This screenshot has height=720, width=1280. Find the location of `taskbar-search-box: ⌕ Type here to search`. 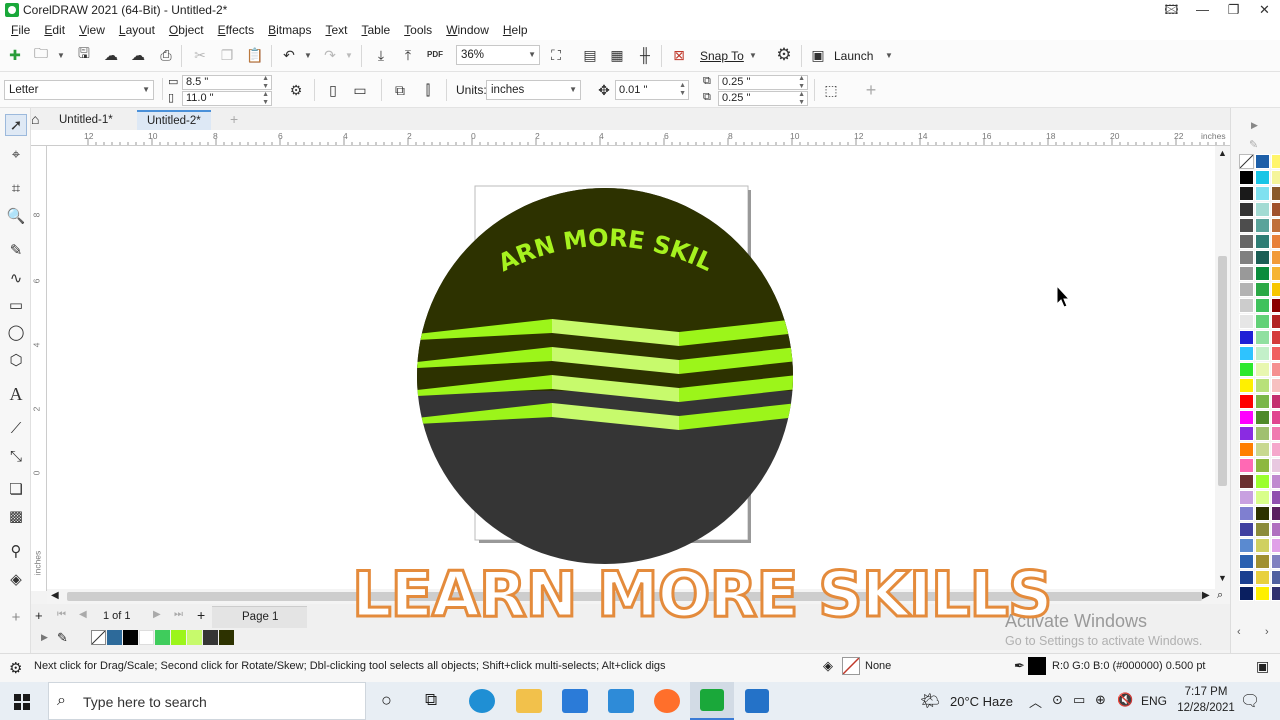

taskbar-search-box: ⌕ Type here to search is located at coordinates (207, 701).